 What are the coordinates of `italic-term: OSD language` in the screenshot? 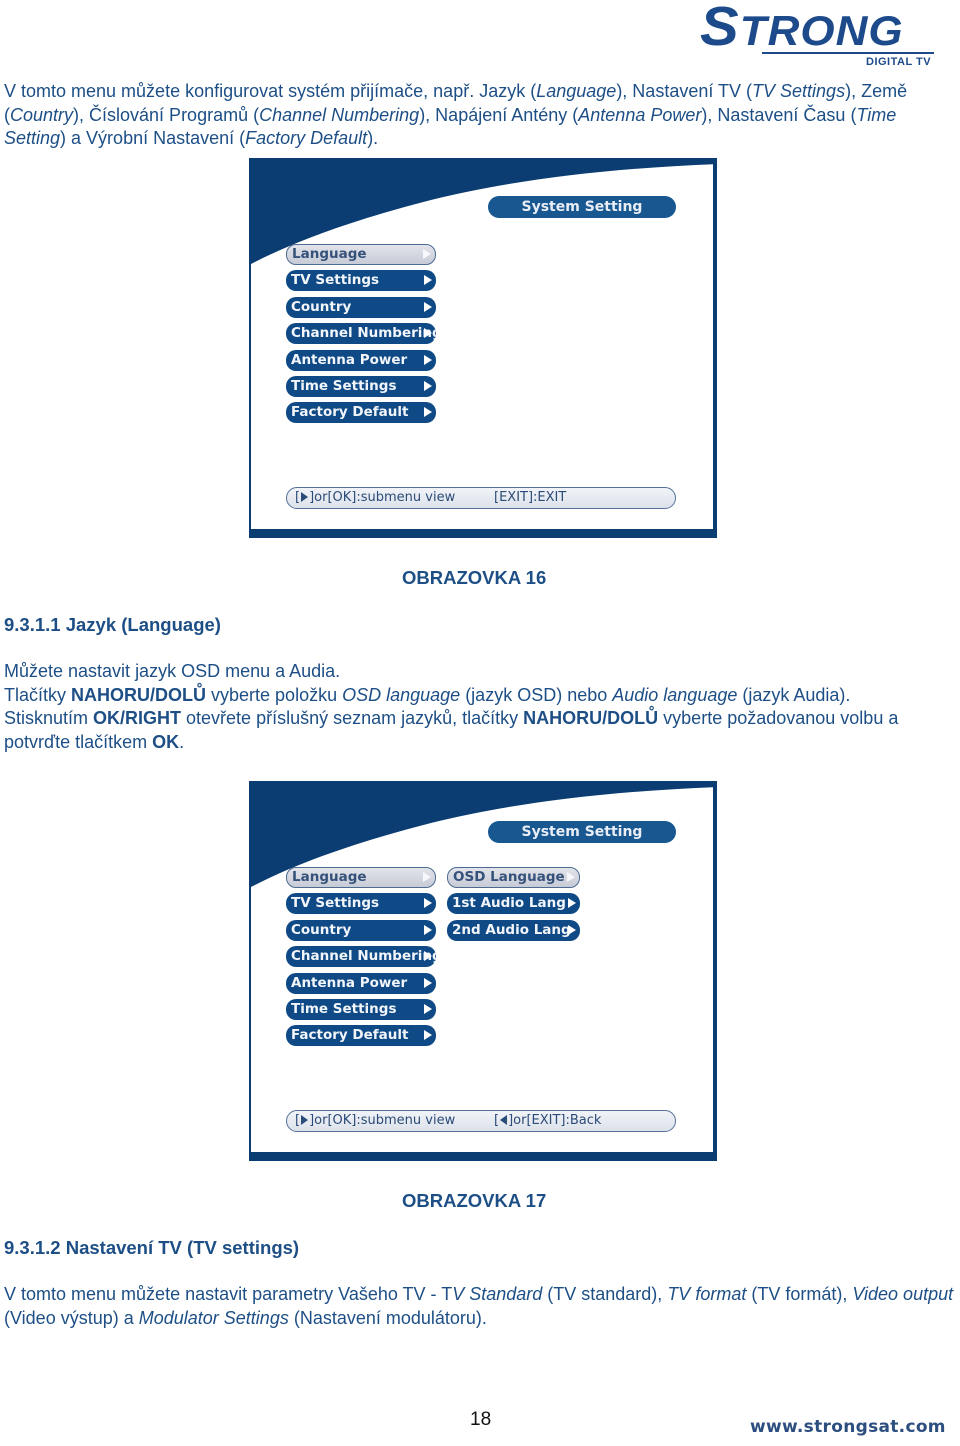 It's located at (401, 694).